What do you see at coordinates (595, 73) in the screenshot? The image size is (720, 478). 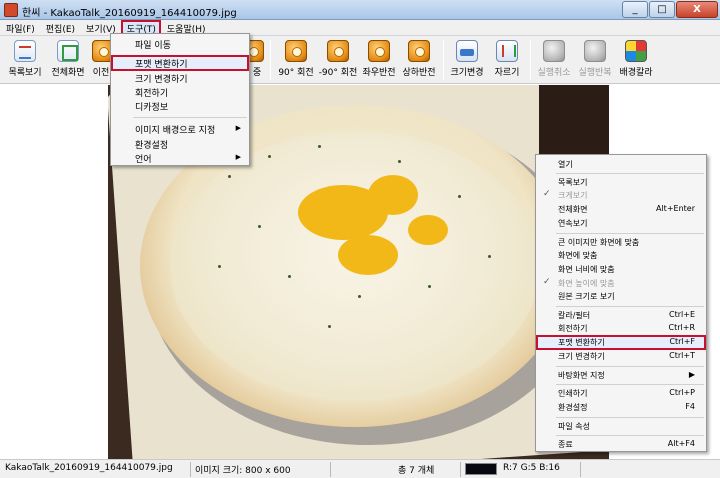 I see `redo-label: 실행반복` at bounding box center [595, 73].